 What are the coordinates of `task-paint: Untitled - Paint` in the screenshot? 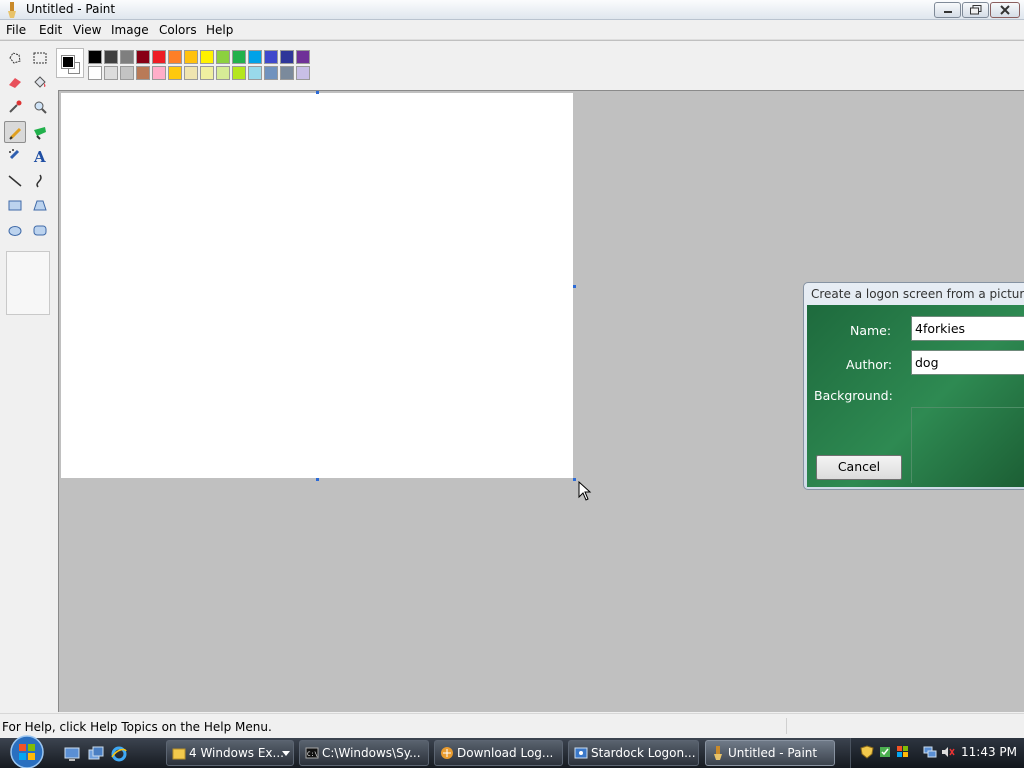 It's located at (770, 753).